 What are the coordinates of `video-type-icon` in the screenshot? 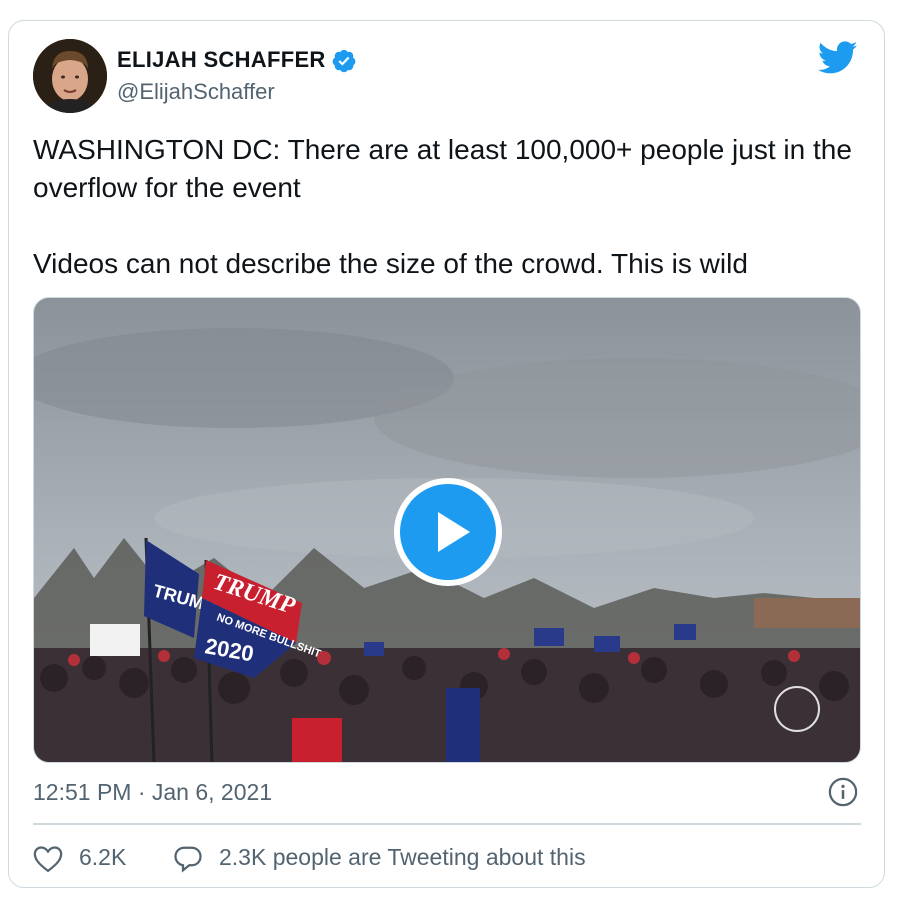 It's located at (797, 709).